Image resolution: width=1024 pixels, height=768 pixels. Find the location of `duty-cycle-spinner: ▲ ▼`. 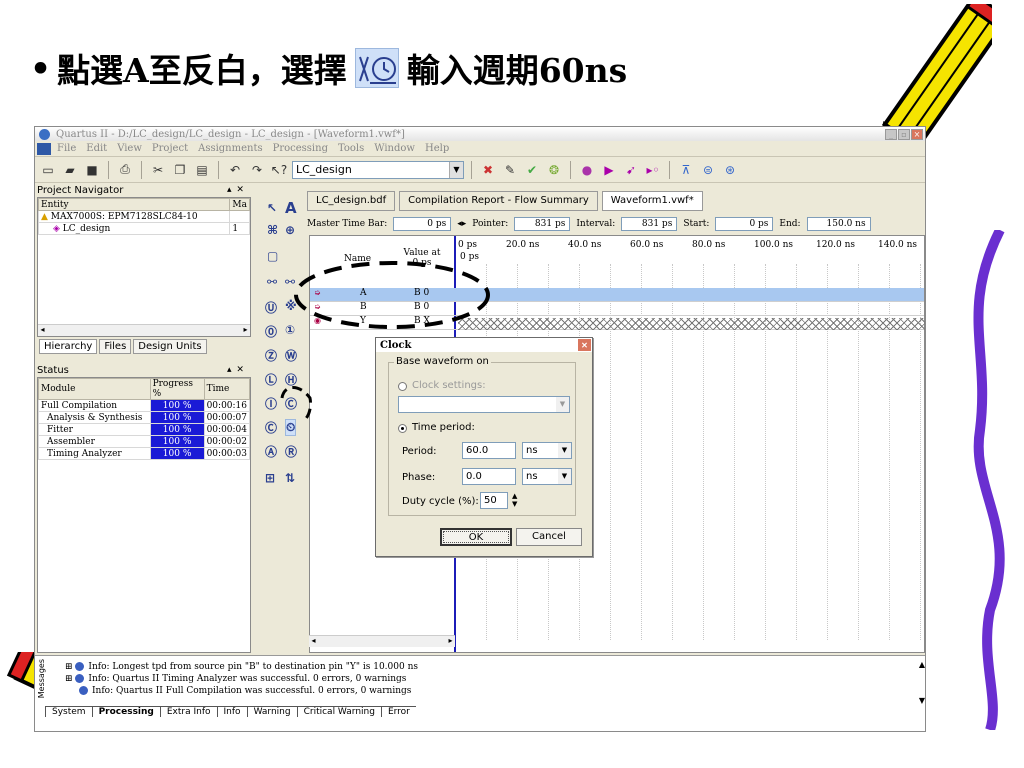

duty-cycle-spinner: ▲ ▼ is located at coordinates (514, 500).